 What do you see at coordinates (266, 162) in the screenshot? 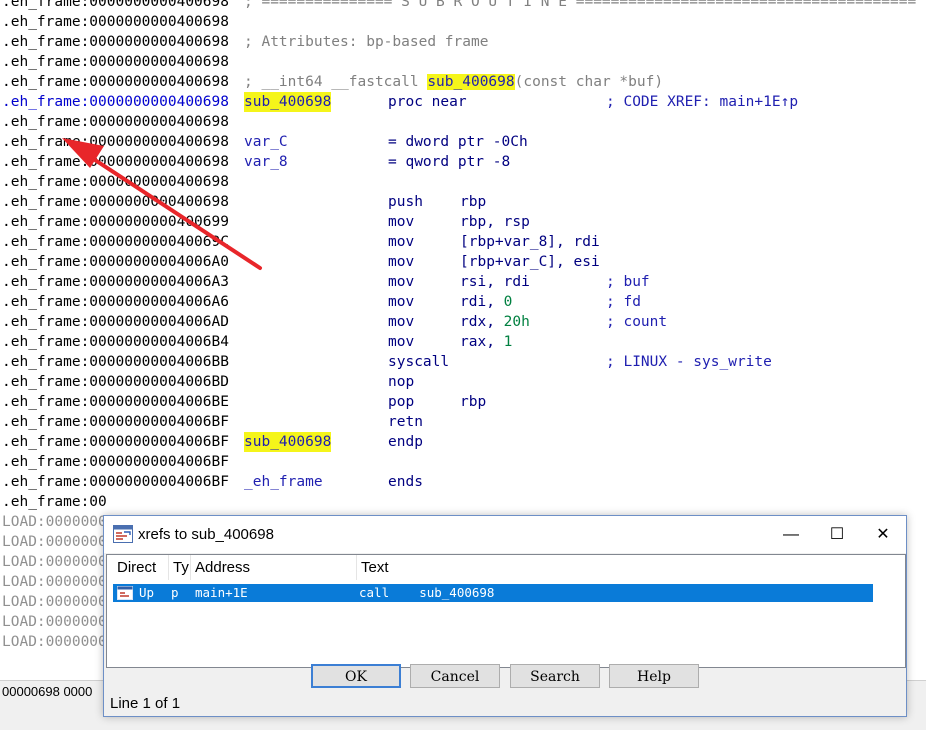
I see `line-label: var_8` at bounding box center [266, 162].